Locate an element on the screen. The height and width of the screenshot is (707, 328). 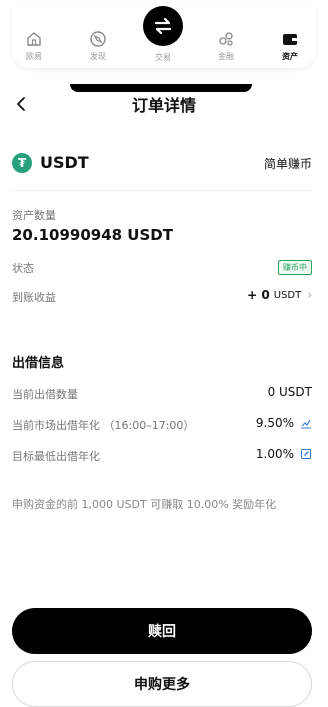
lending-section-title: 出借信息 is located at coordinates (38, 363).